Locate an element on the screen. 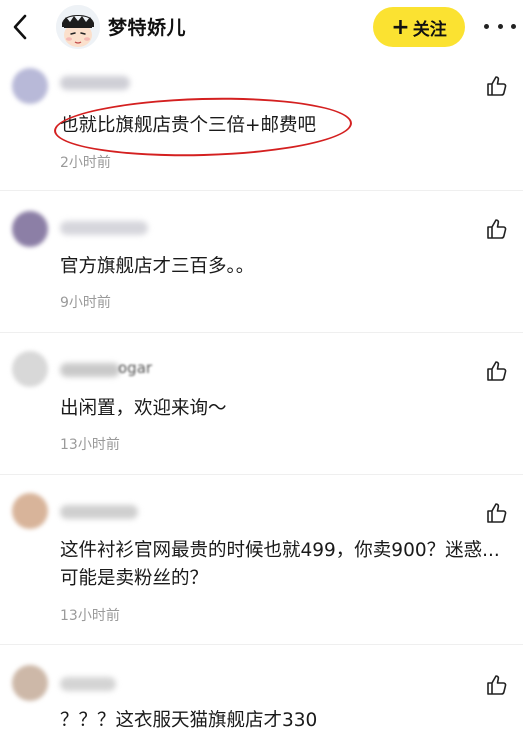 The height and width of the screenshot is (735, 523). comment-text: 也就比旗舰店贵个三倍+邮费吧 is located at coordinates (188, 125).